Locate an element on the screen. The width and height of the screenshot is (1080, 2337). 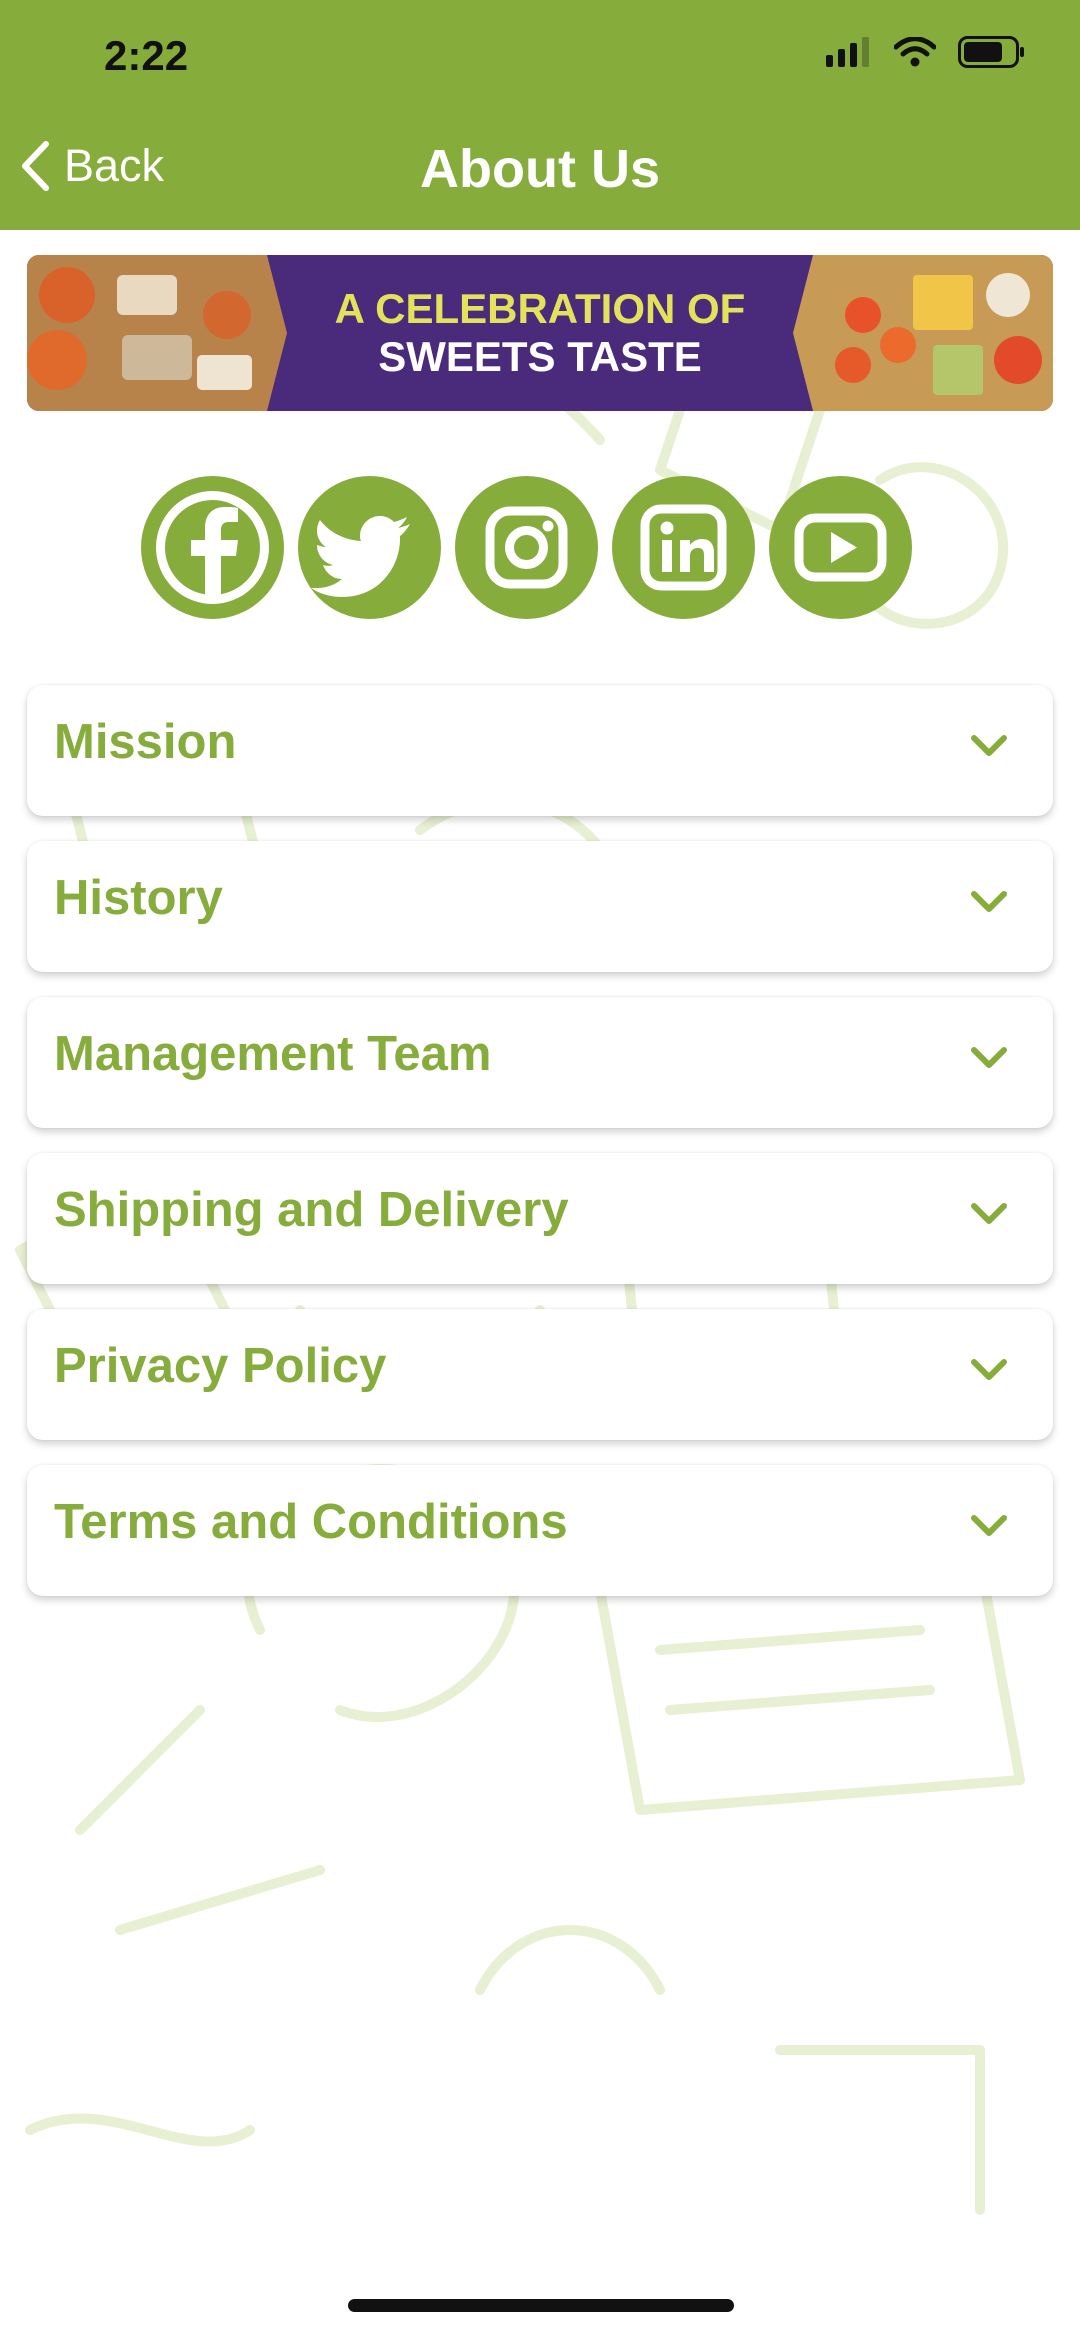
twitter-button is located at coordinates (369, 547).